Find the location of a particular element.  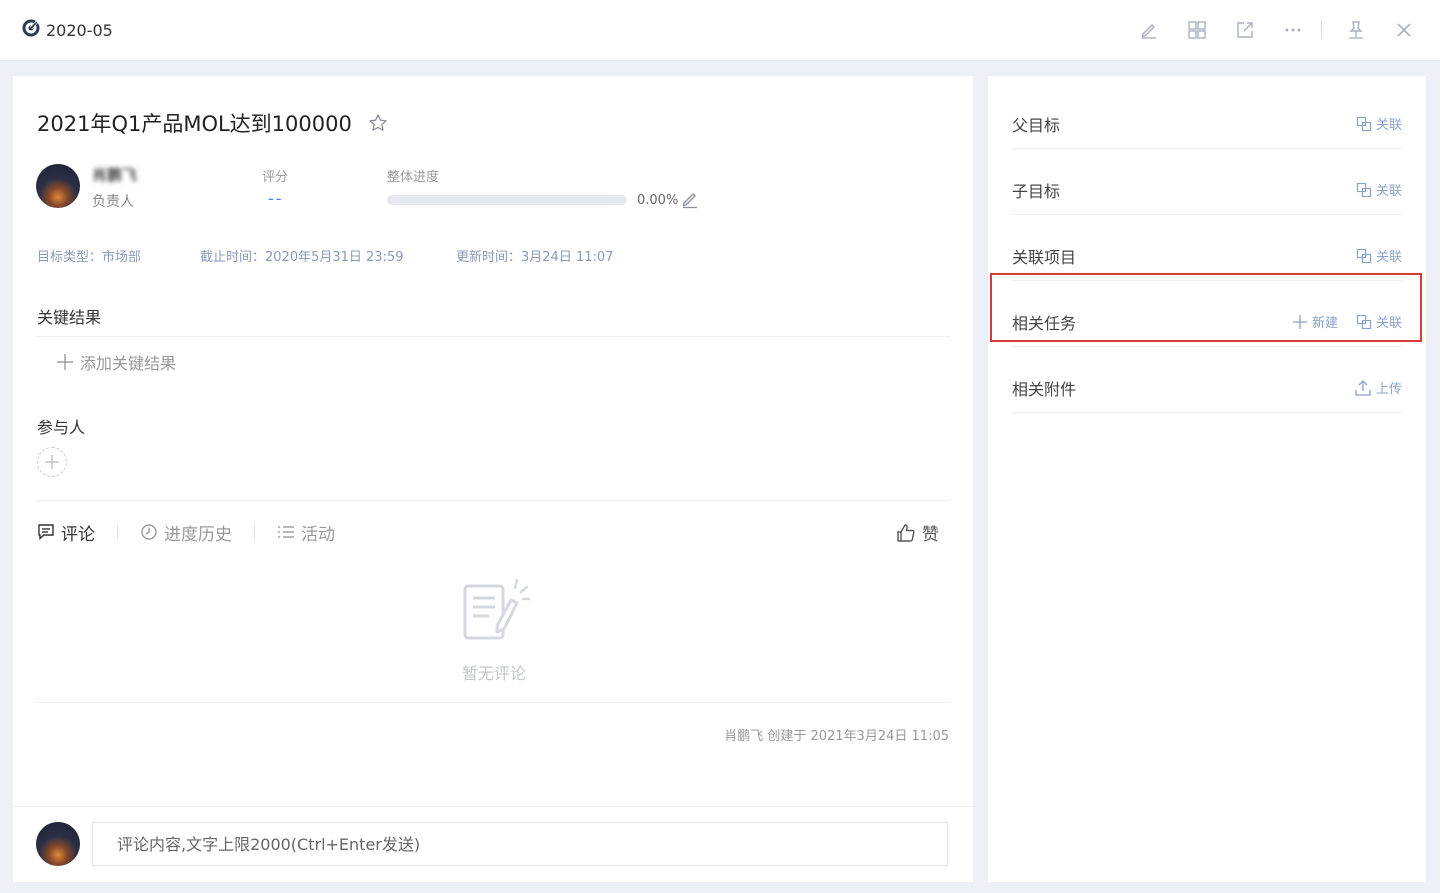

progress-label: 整体进度 is located at coordinates (413, 177).